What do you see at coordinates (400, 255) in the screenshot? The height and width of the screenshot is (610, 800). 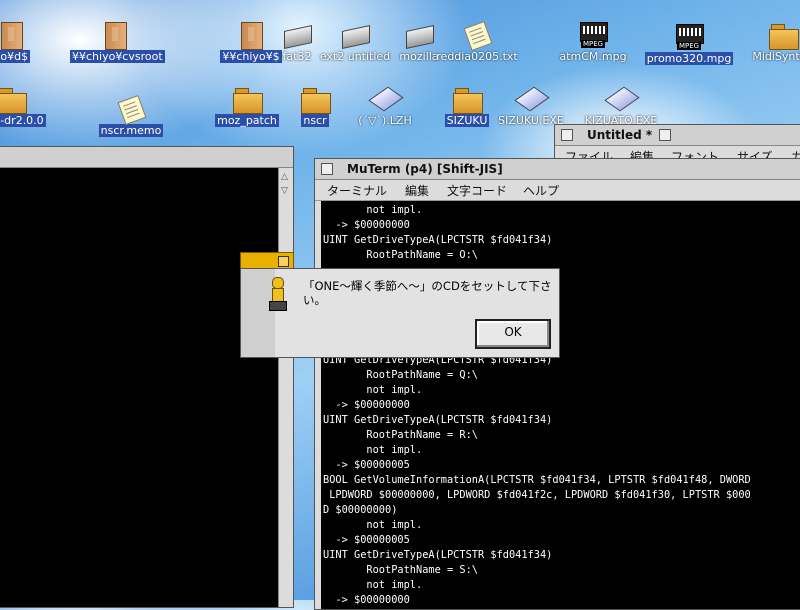 I see `terminal-line: RootPathName = O:\` at bounding box center [400, 255].